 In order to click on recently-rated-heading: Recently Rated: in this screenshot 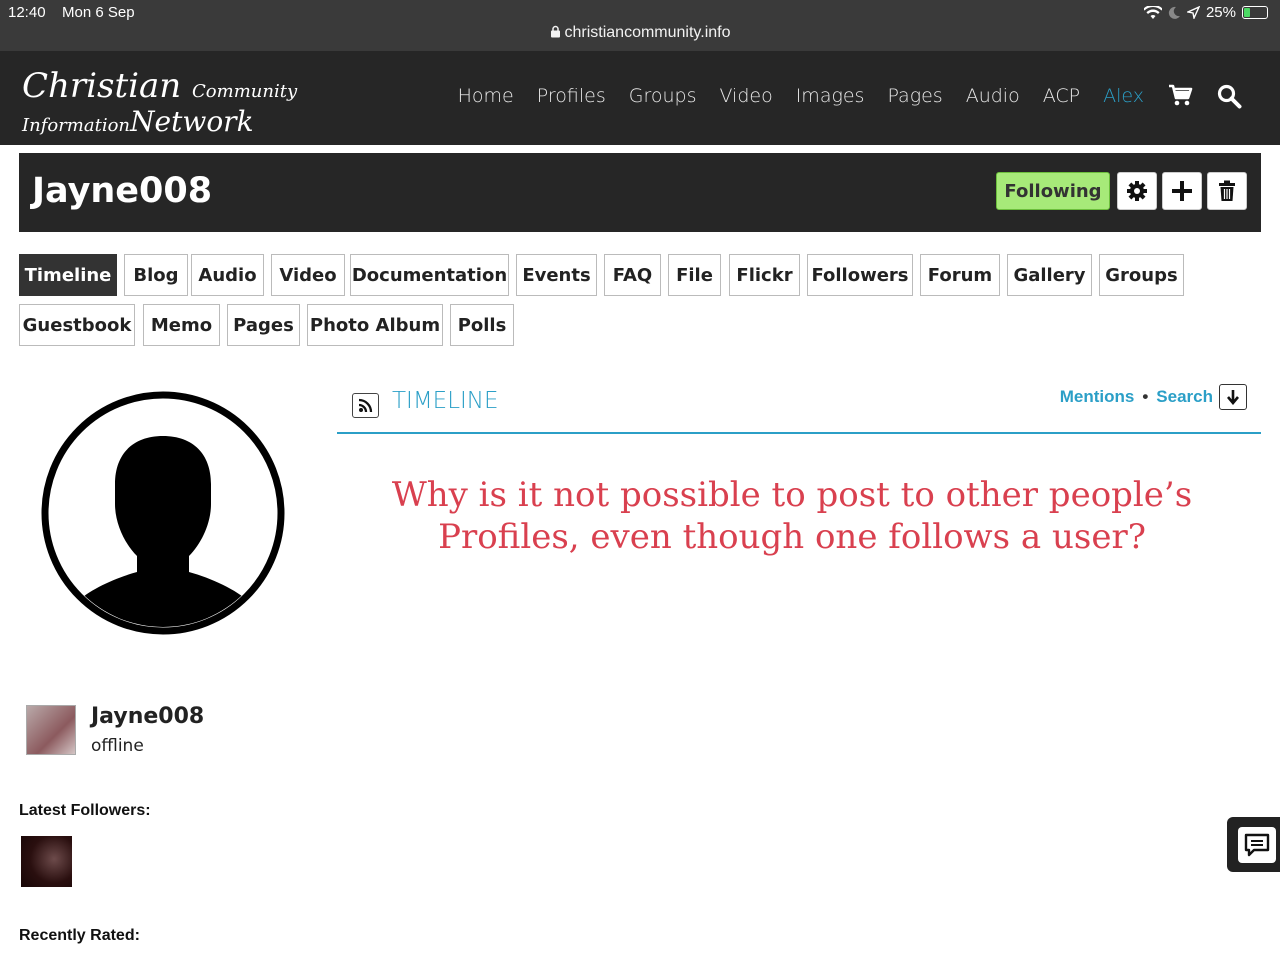, I will do `click(79, 935)`.